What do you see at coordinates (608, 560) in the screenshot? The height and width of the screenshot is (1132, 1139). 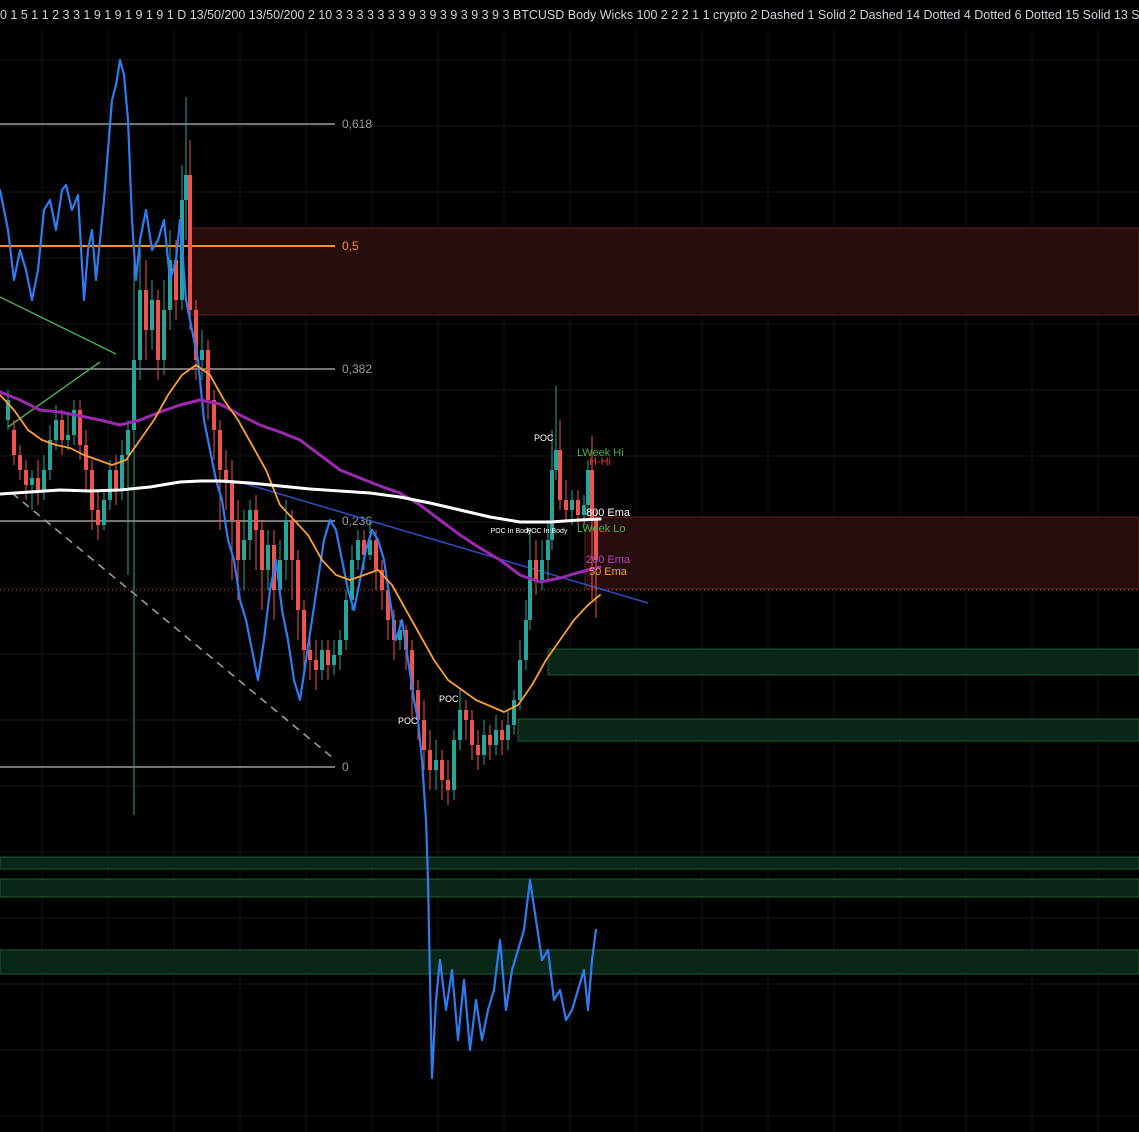 I see `marker-label: 200 Ema` at bounding box center [608, 560].